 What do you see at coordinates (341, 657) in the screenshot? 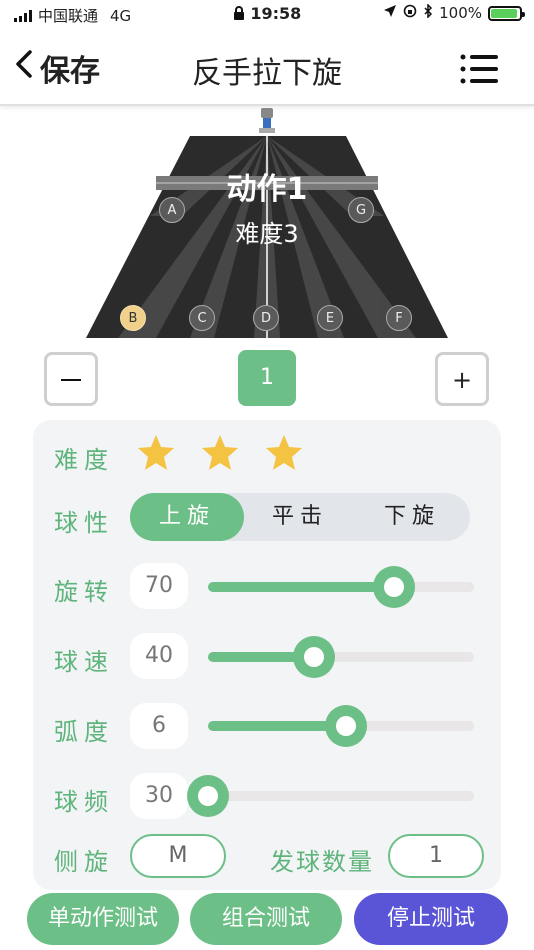
I see `speed-slider` at bounding box center [341, 657].